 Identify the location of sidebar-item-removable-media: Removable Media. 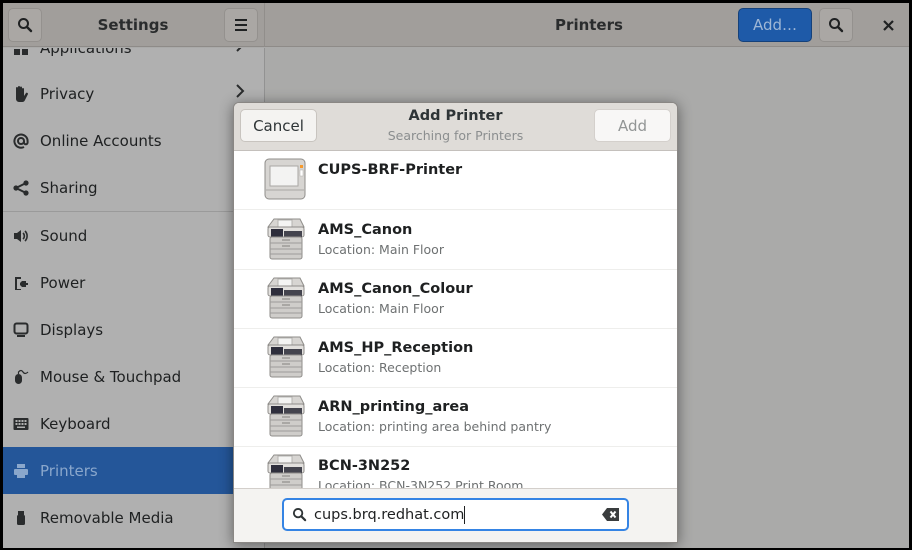
(133, 517).